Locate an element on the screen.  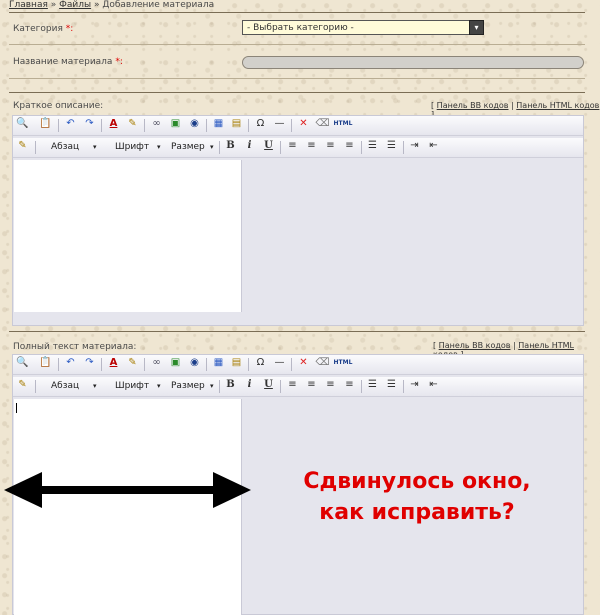
breadcrumb-home-link: Главная is located at coordinates (28, 5).